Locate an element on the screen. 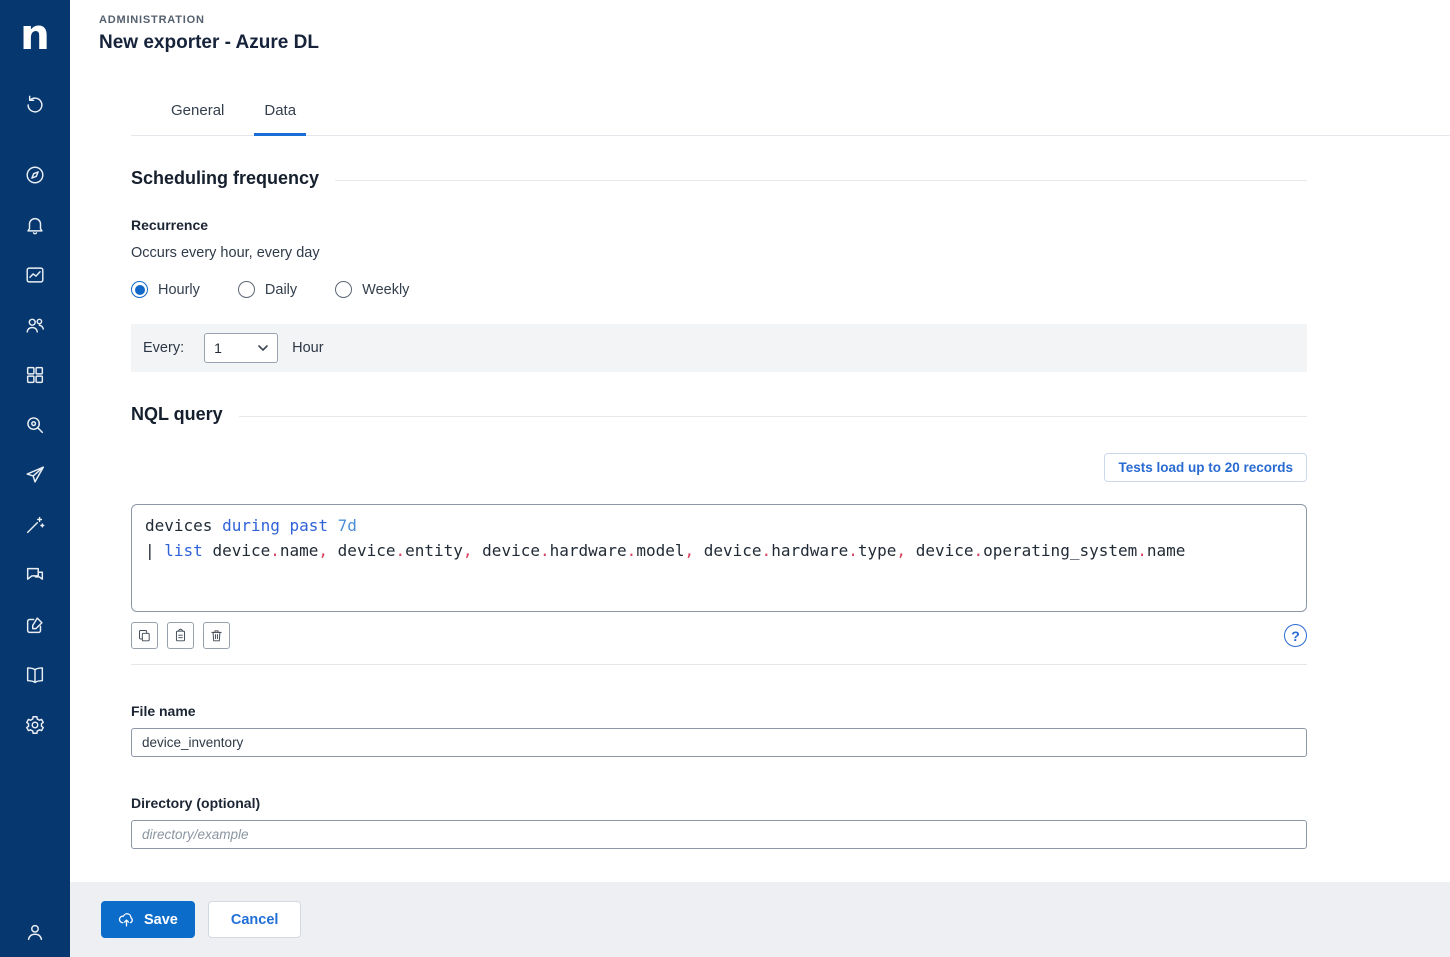 The width and height of the screenshot is (1450, 957). tests-load-button: Tests load up to 20 records is located at coordinates (1205, 467).